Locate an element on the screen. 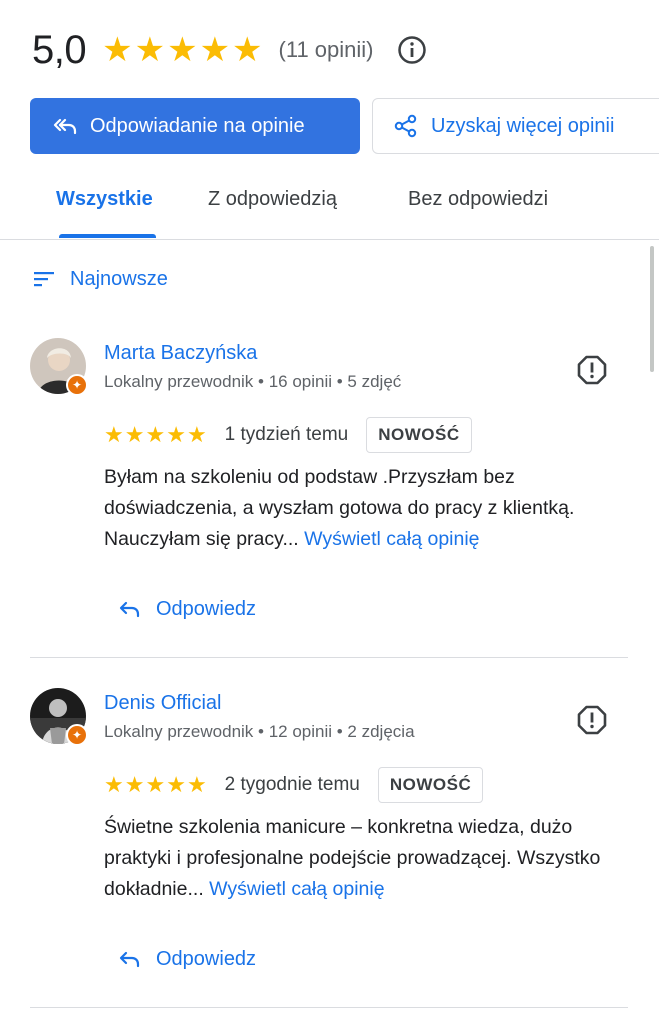 The height and width of the screenshot is (1024, 659). review-rating-row: ★ ★ ★ ★ ★ 2 tygodnie temu NOWOŚĆ is located at coordinates (294, 785).